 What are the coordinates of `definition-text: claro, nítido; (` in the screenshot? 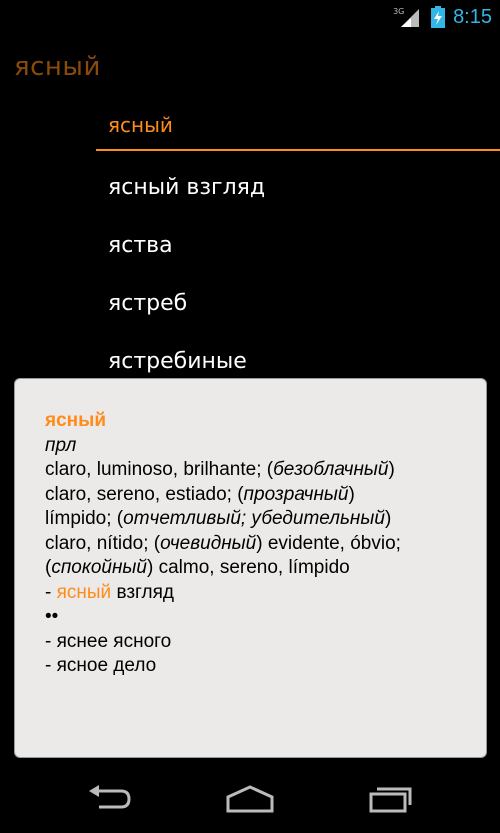 It's located at (103, 543).